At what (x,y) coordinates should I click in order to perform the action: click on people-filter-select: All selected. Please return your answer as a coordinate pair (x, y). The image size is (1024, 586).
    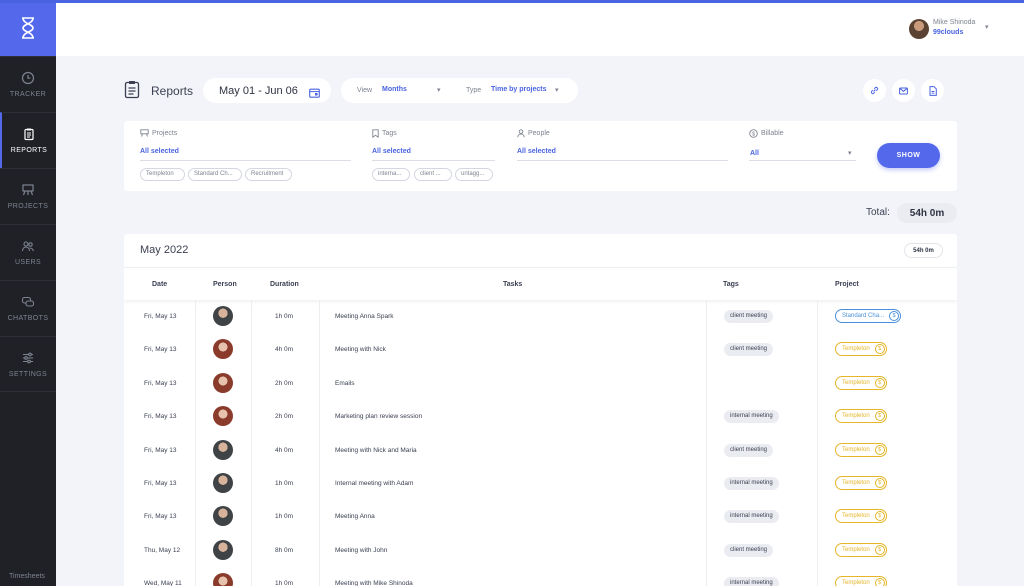
    Looking at the image, I should click on (536, 151).